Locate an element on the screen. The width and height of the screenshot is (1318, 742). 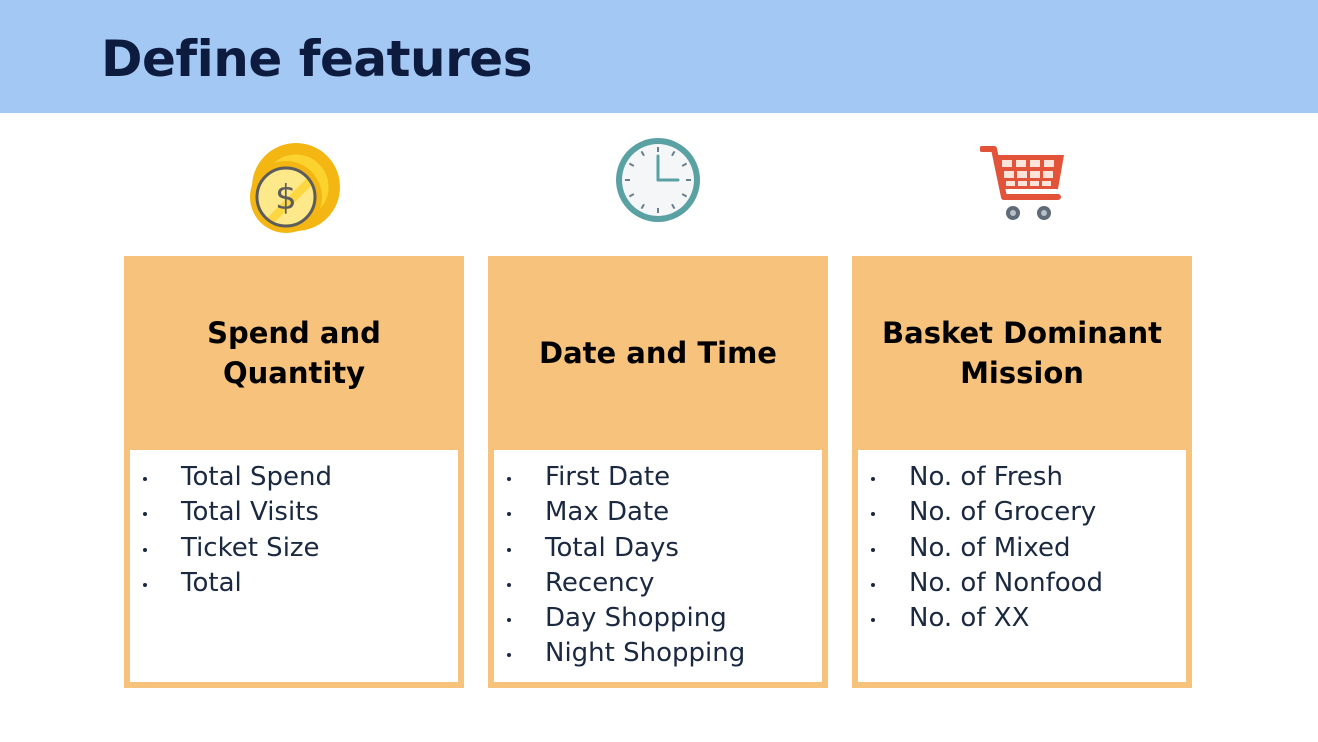
coins-dollar-icon: $ is located at coordinates (294, 188).